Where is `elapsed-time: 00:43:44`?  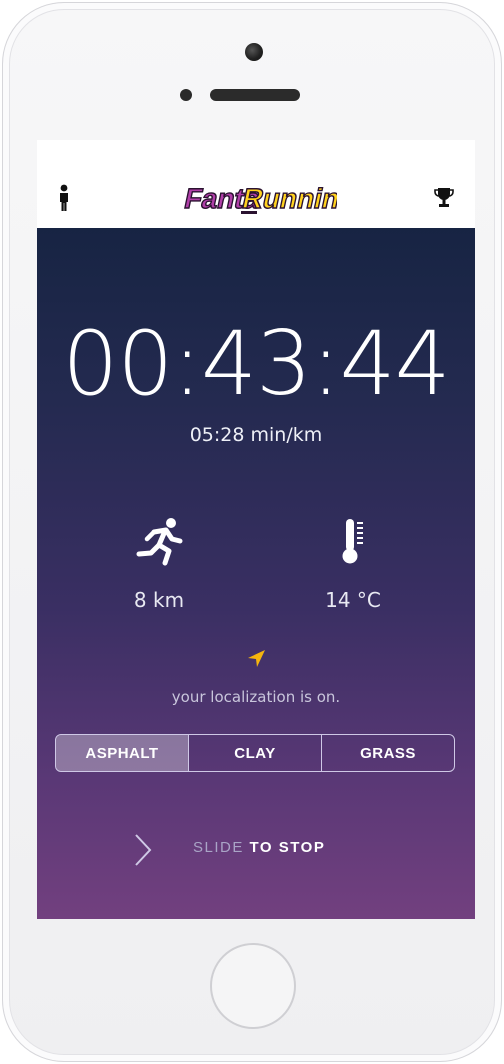 elapsed-time: 00:43:44 is located at coordinates (256, 363).